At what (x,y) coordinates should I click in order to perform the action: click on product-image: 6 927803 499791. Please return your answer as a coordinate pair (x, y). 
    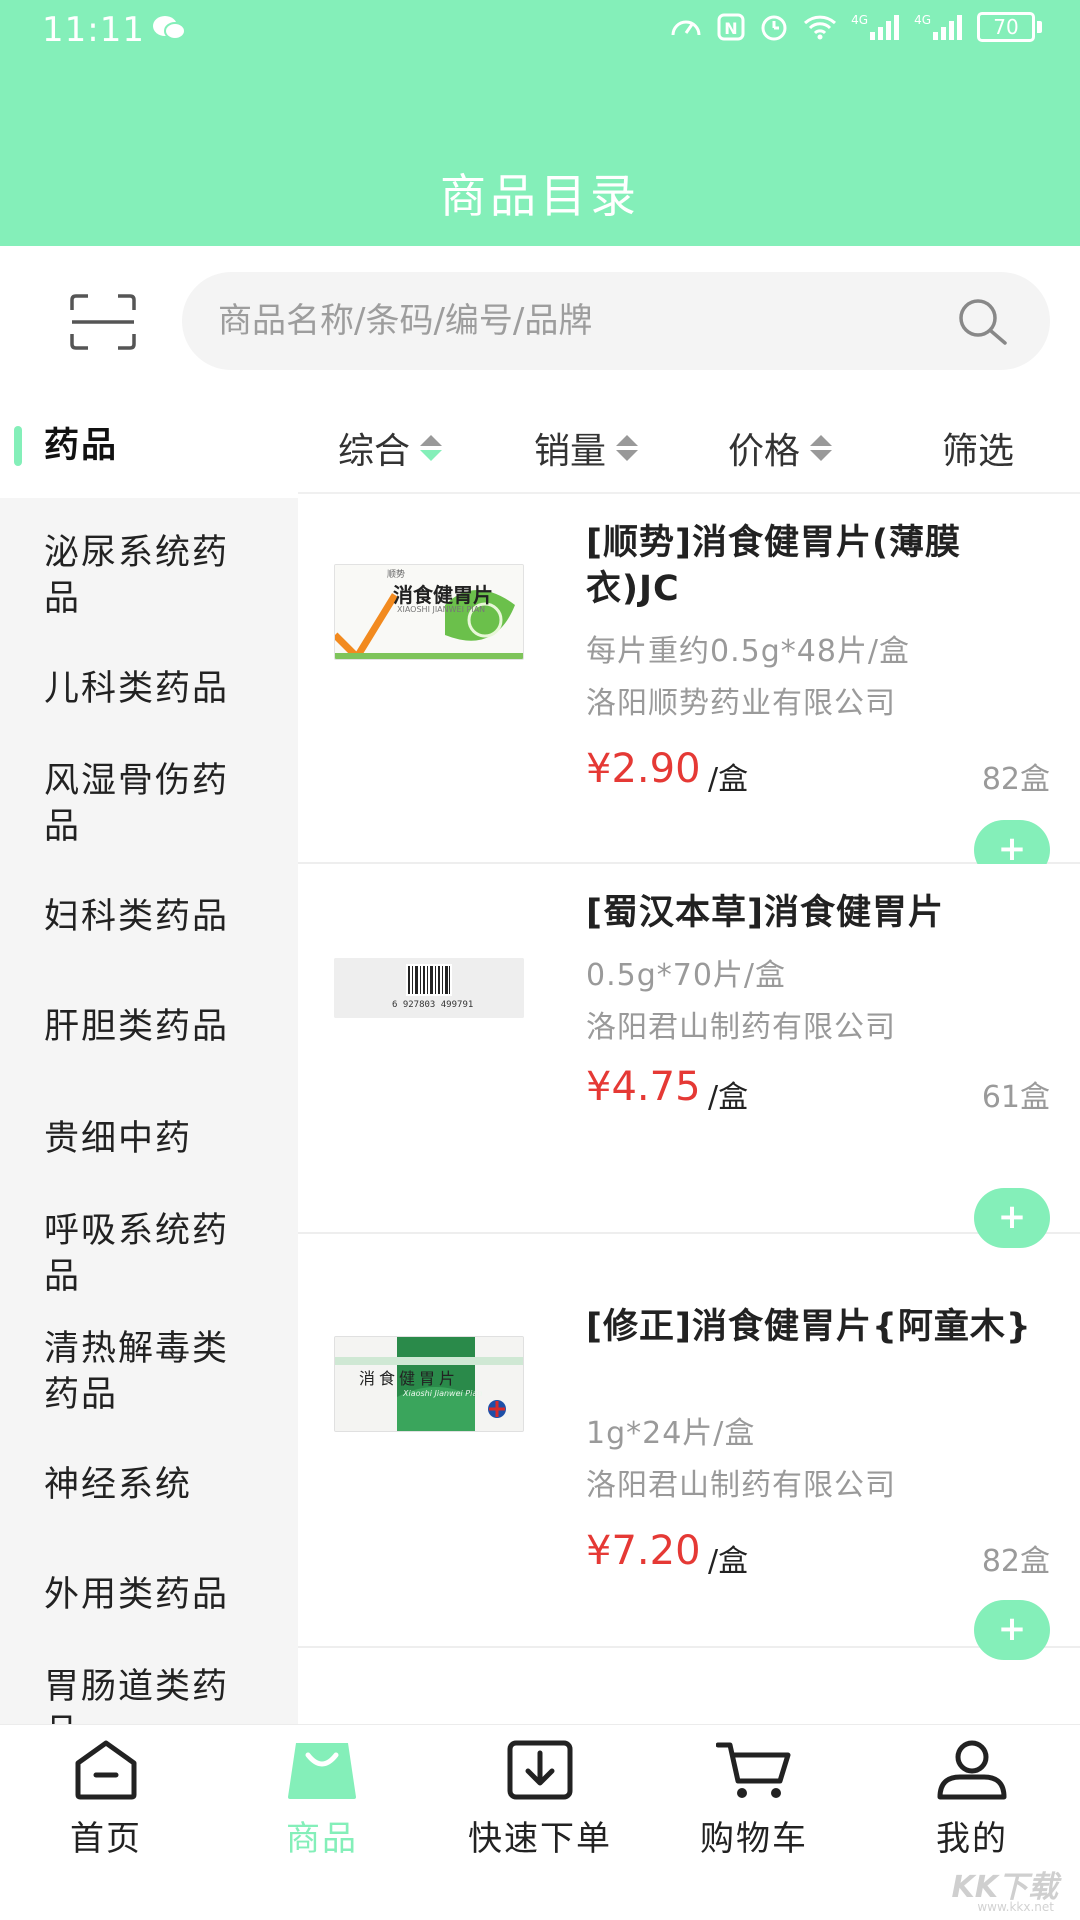
    Looking at the image, I should click on (429, 988).